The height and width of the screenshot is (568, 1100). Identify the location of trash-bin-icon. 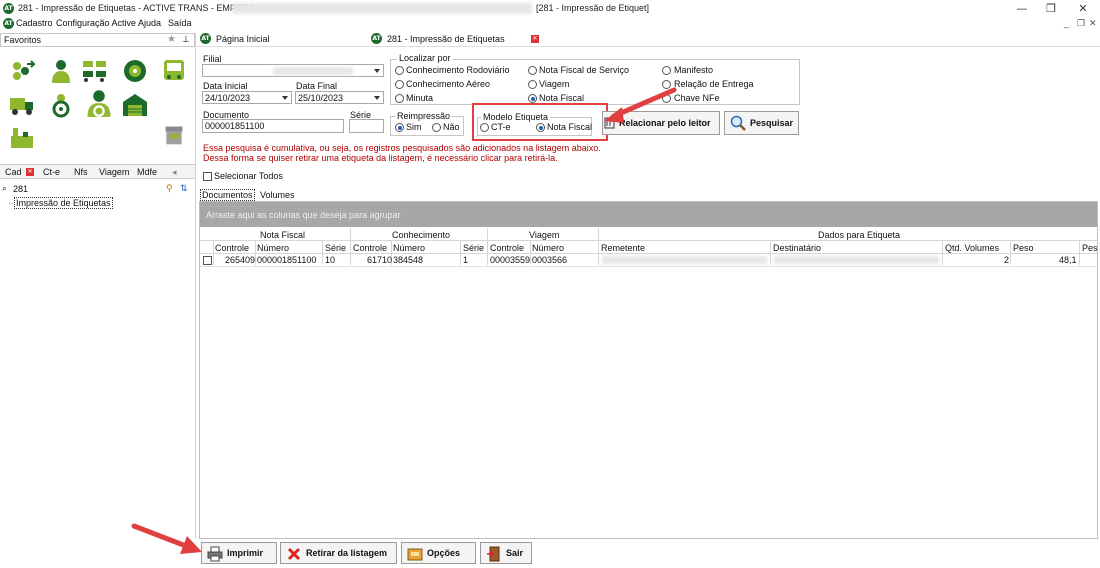
(174, 135).